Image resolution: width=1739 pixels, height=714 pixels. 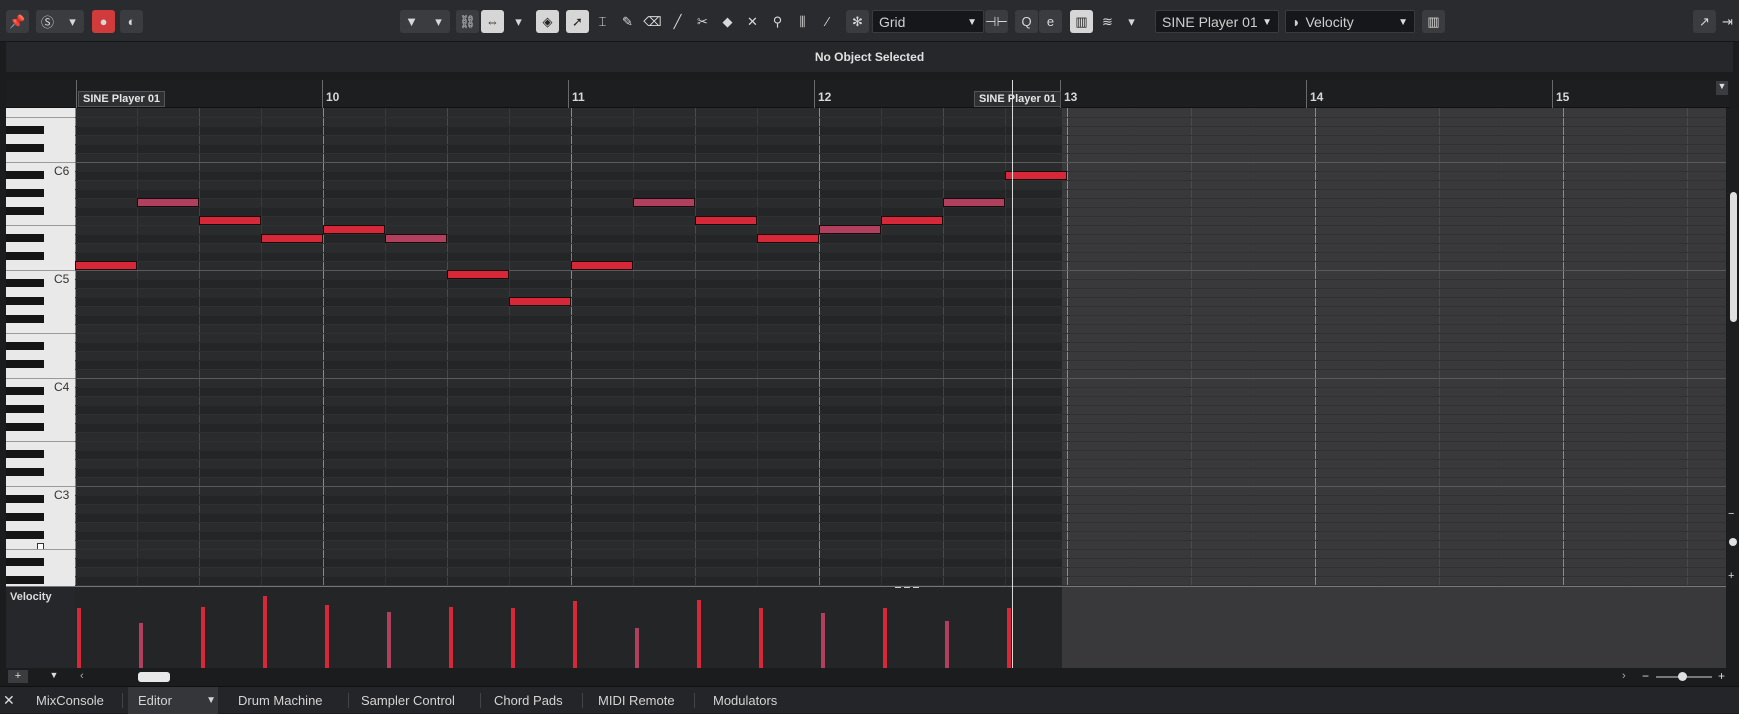 What do you see at coordinates (1012, 374) in the screenshot?
I see `project-cursor` at bounding box center [1012, 374].